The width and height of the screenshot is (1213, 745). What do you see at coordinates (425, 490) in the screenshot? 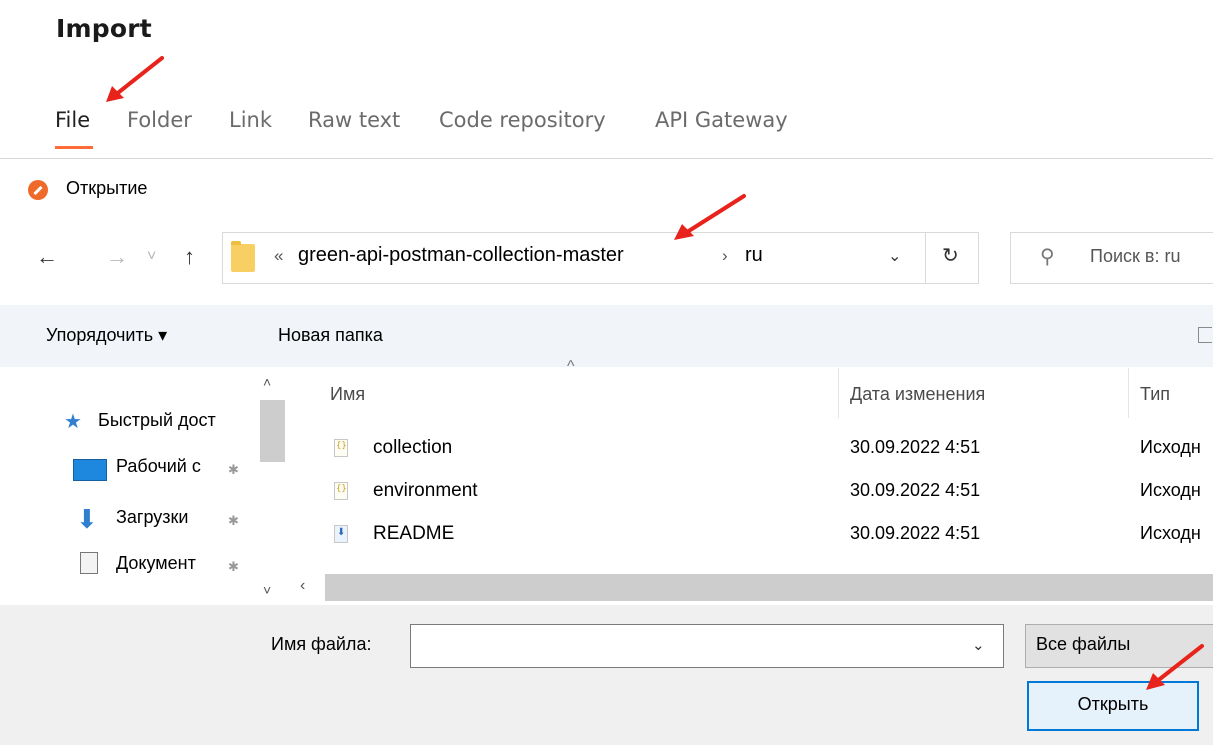
I see `file-name: environment` at bounding box center [425, 490].